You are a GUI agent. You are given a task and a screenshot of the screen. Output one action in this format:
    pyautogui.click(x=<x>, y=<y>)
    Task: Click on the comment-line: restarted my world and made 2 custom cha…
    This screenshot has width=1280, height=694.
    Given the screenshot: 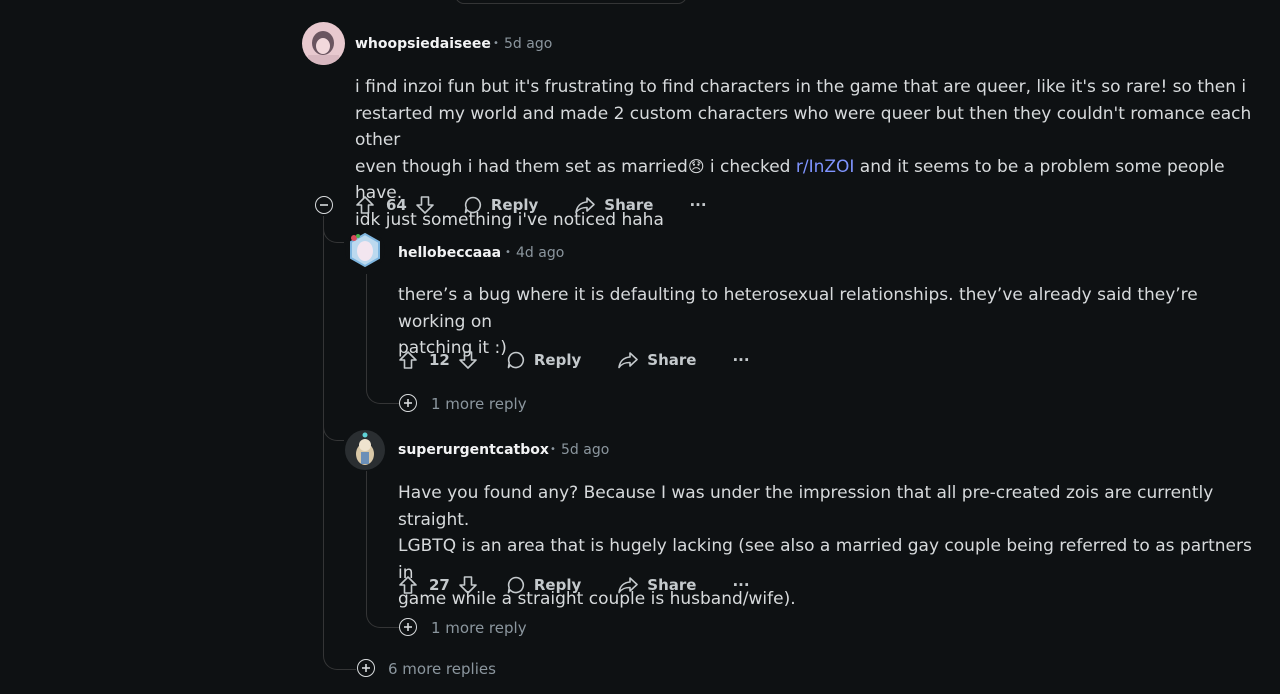 What is the action you would take?
    pyautogui.click(x=803, y=127)
    